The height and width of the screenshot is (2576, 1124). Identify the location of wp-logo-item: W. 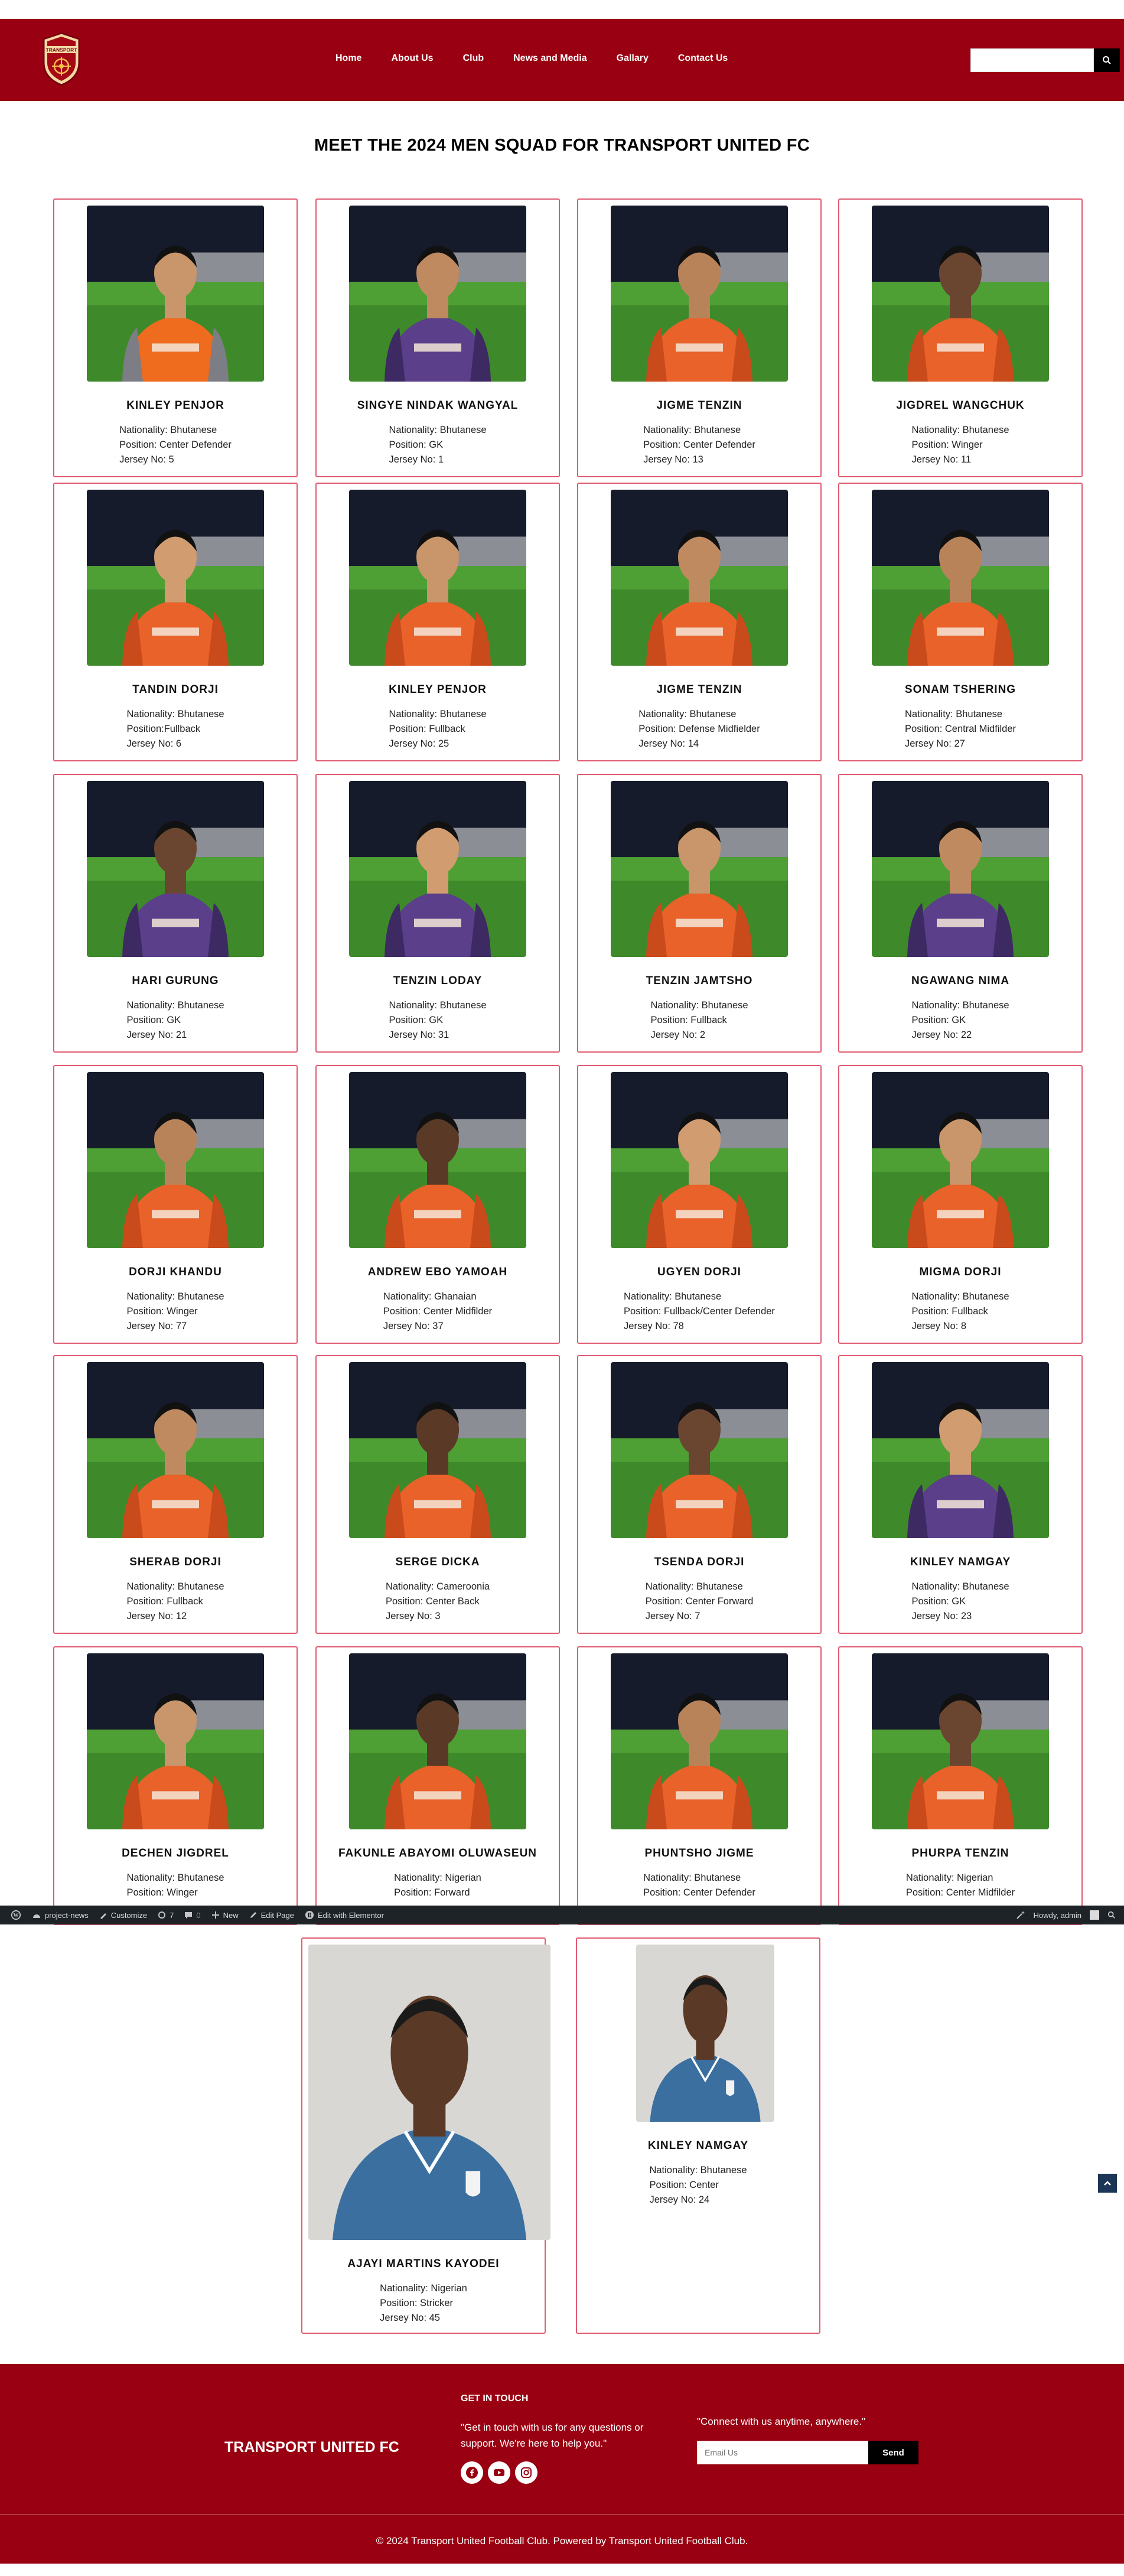
(16, 1915).